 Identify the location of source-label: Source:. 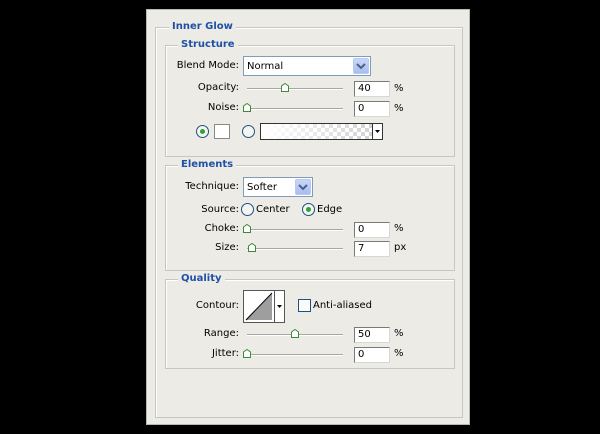
(220, 209).